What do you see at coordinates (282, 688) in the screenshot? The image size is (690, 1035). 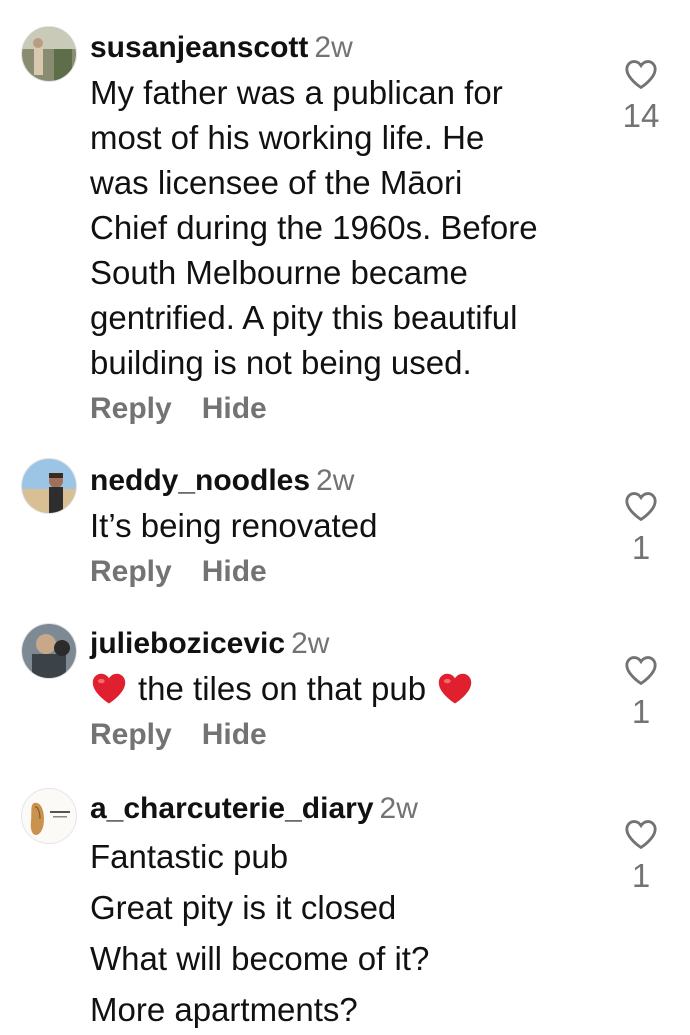 I see `comment-text-content: the tiles on that pub` at bounding box center [282, 688].